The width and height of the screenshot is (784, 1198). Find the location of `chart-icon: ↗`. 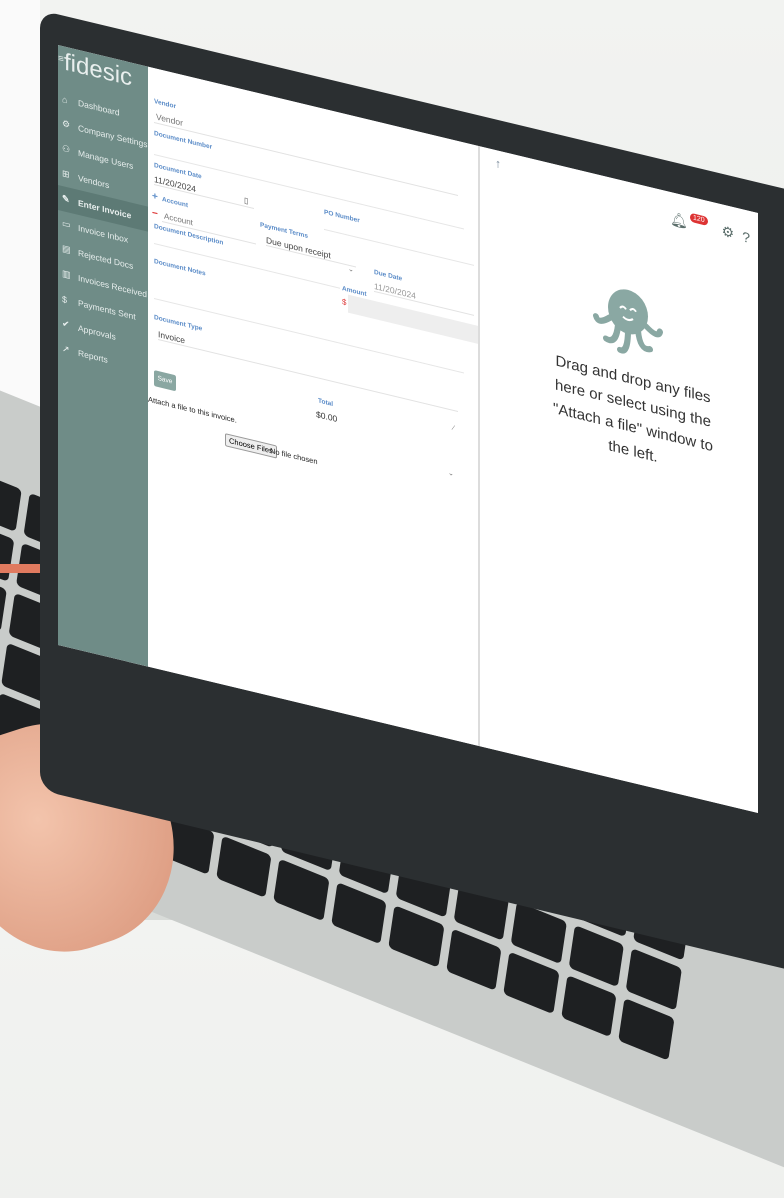

chart-icon: ↗ is located at coordinates (66, 348).